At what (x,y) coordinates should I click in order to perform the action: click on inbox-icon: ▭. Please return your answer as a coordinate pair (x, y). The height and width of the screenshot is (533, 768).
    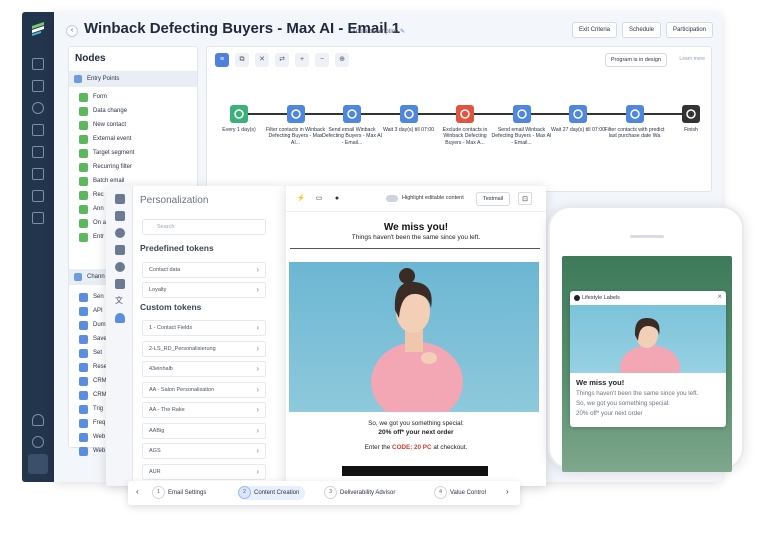
    Looking at the image, I should click on (319, 198).